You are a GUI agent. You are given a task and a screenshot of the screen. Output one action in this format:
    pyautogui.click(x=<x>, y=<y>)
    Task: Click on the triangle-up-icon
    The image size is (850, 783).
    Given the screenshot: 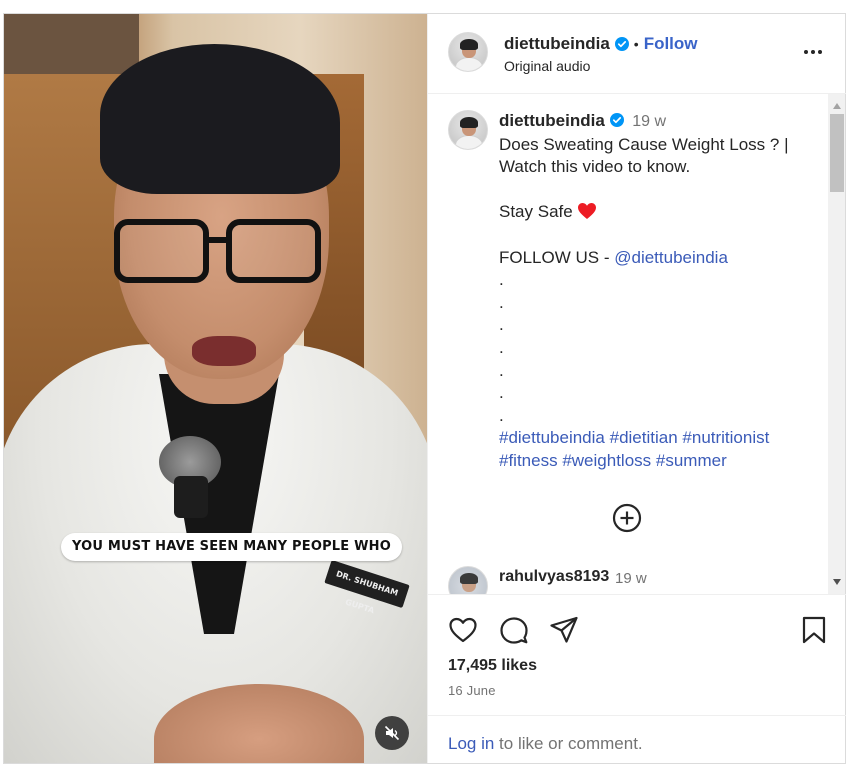 What is the action you would take?
    pyautogui.click(x=836, y=106)
    